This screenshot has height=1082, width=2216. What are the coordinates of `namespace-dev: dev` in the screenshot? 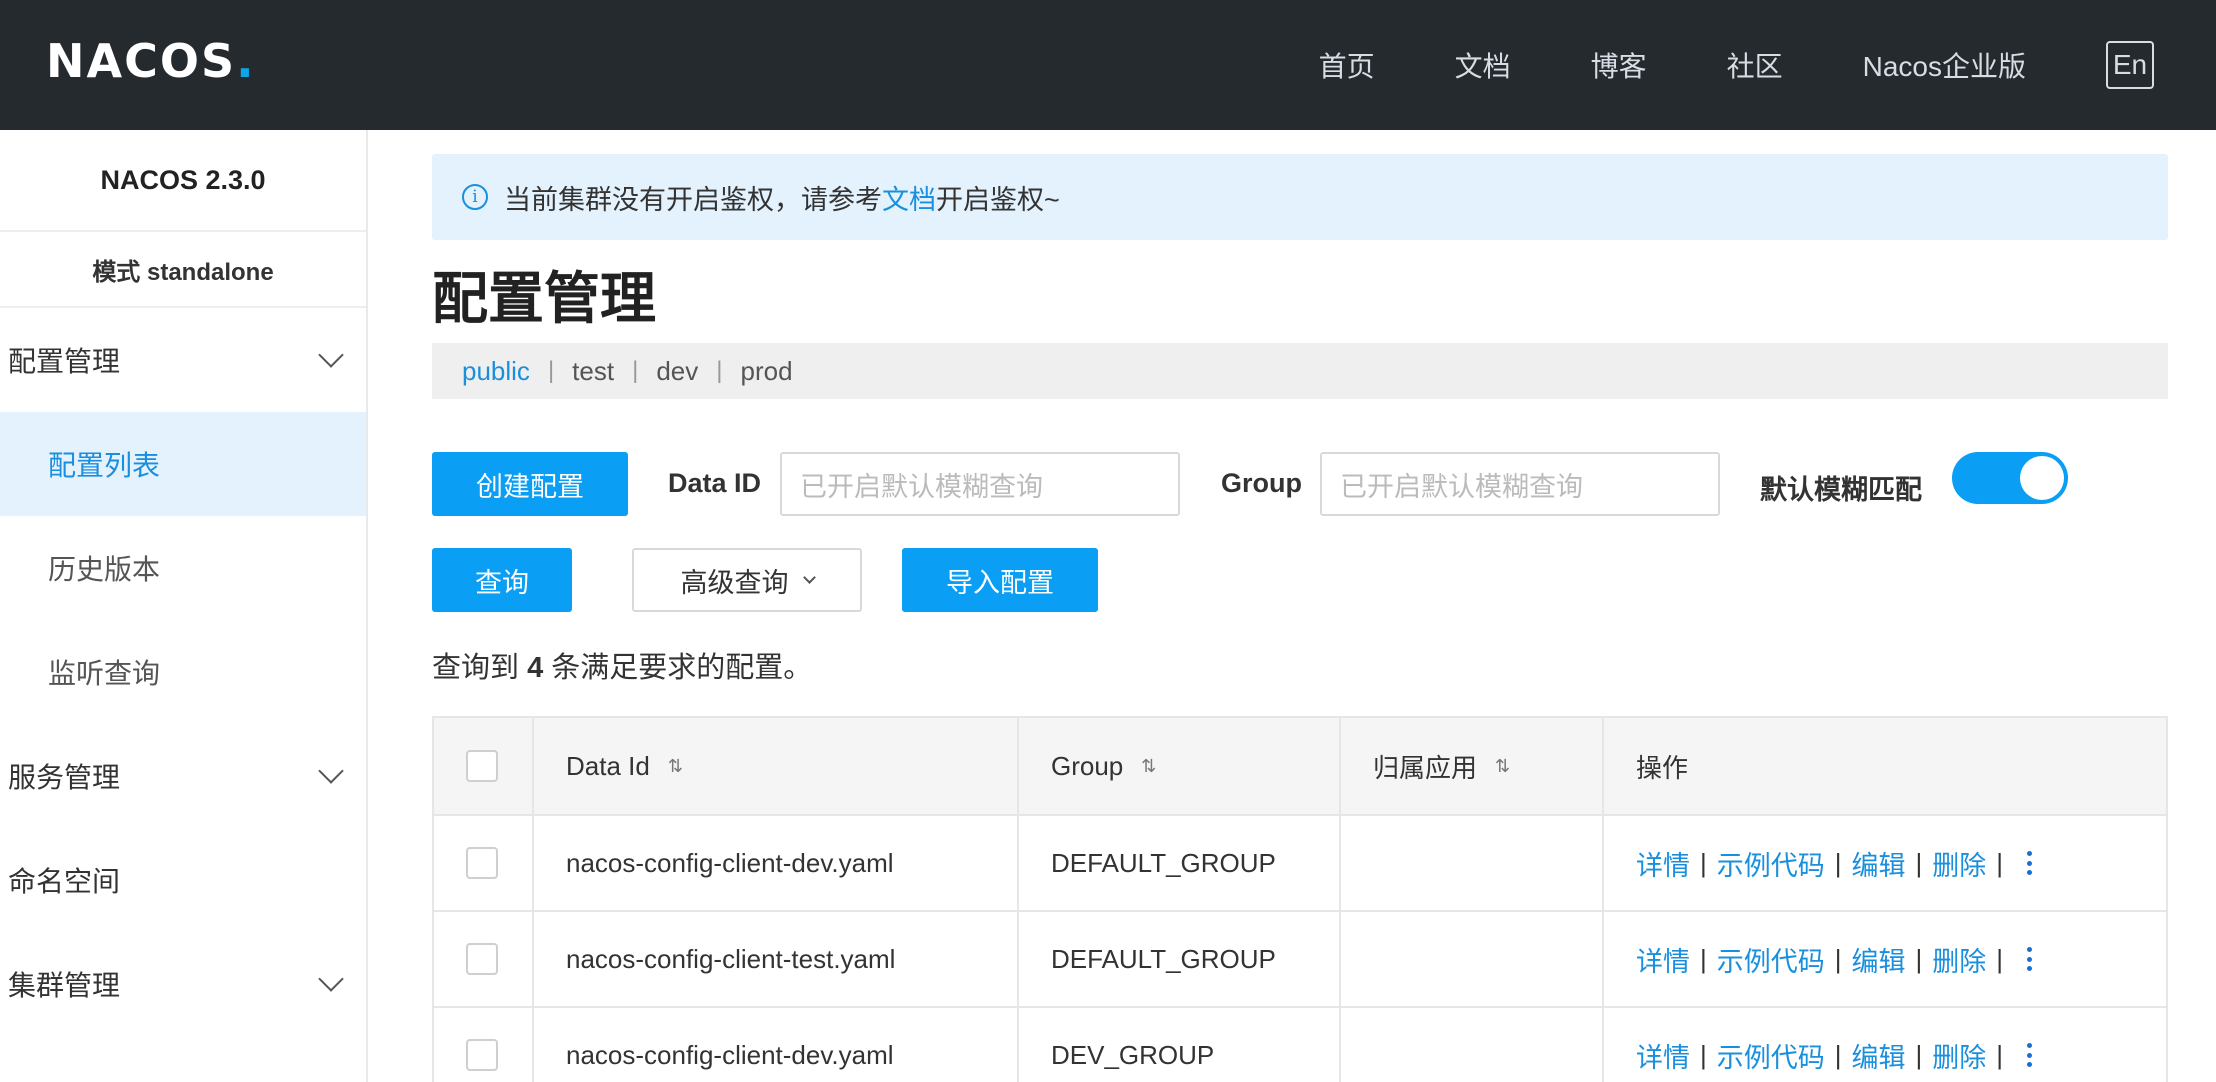 It's located at (677, 371).